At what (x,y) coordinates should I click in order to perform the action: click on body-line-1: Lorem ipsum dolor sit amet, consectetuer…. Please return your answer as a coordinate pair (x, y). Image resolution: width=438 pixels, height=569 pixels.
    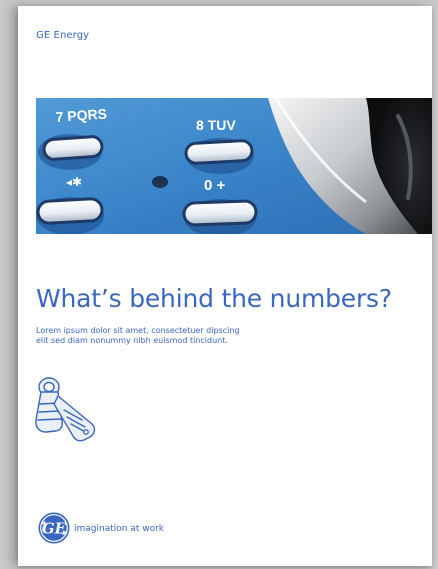
    Looking at the image, I should click on (138, 330).